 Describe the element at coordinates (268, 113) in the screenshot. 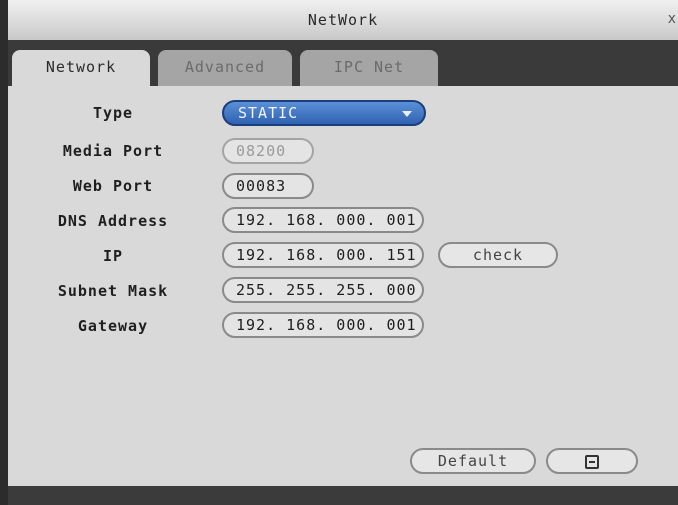

I see `type-value: STATIC` at that location.